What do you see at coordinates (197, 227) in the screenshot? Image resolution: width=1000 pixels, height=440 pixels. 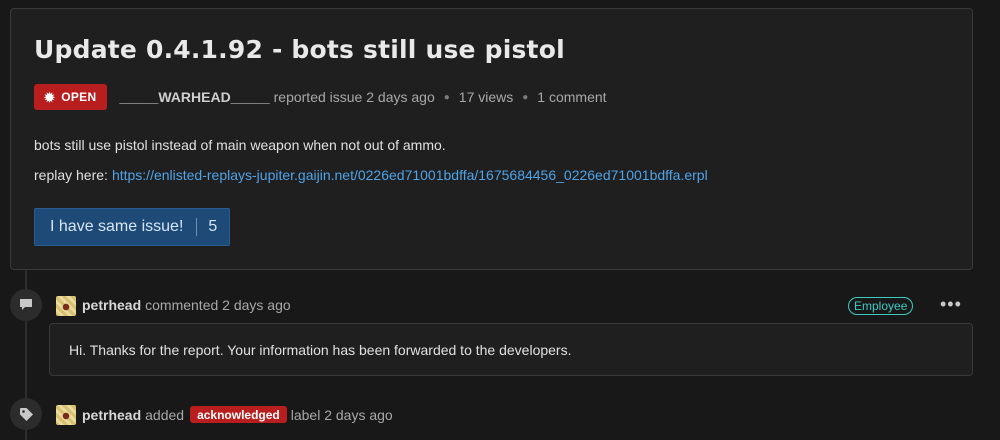 I see `button-divider` at bounding box center [197, 227].